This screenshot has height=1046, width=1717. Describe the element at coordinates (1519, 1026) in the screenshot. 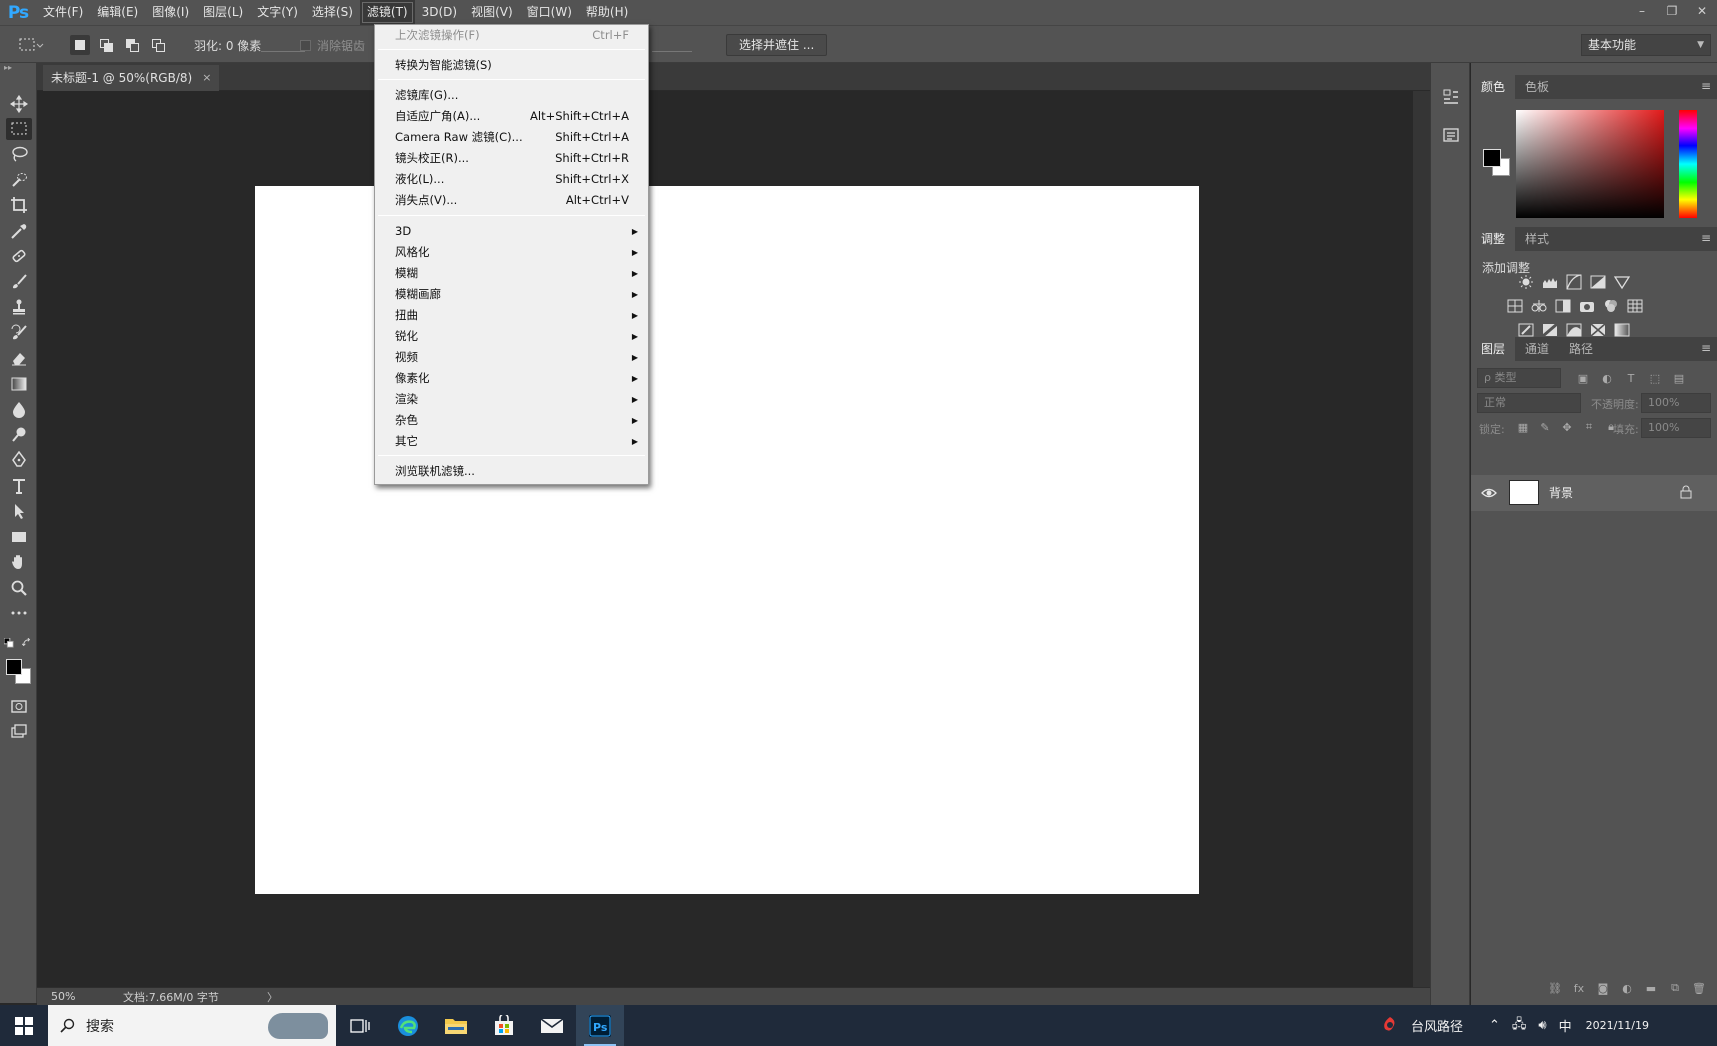

I see `network-icon: 🖧︎` at that location.